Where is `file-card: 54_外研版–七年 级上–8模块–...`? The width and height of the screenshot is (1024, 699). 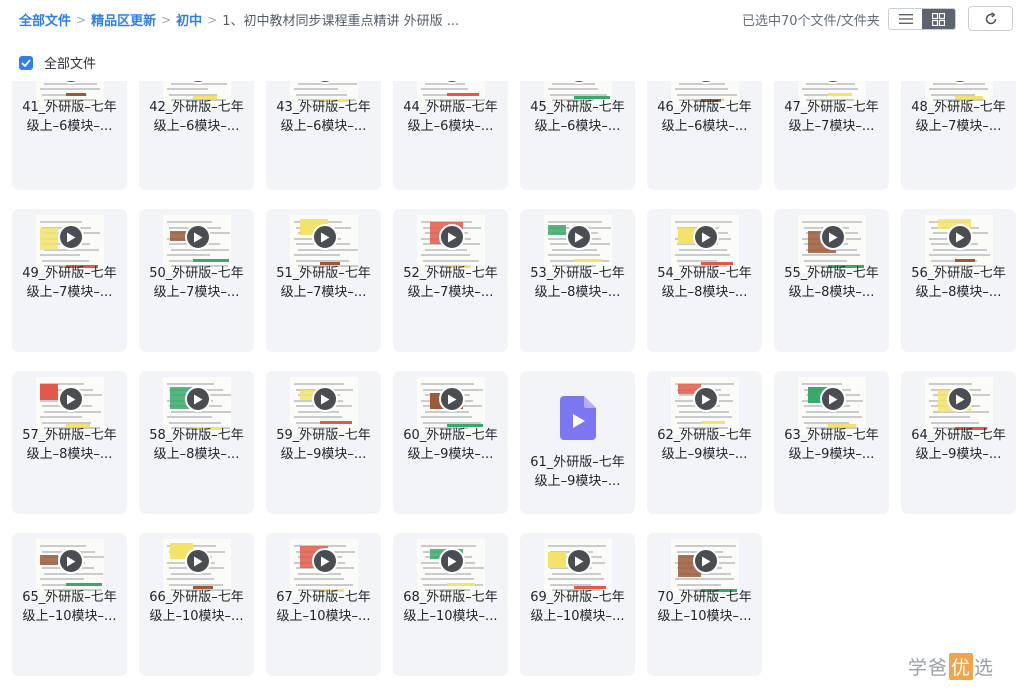 file-card: 54_外研版–七年 级上–8模块–... is located at coordinates (704, 280).